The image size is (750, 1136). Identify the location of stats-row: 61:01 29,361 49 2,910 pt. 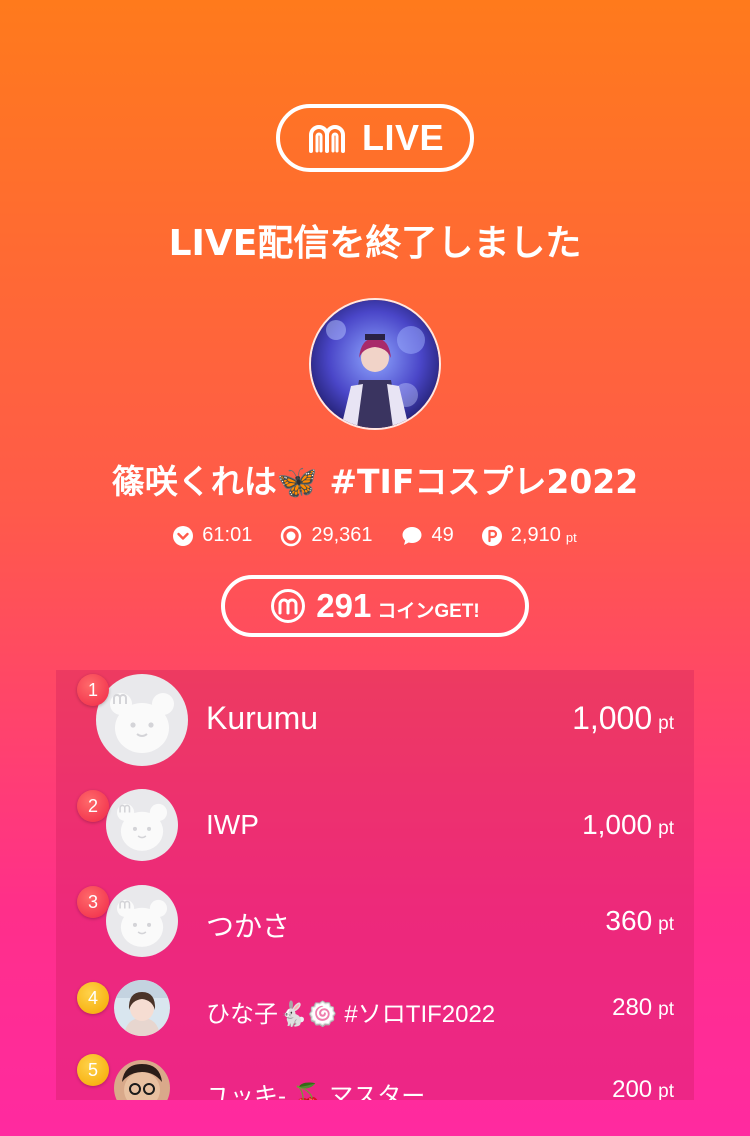
(375, 535).